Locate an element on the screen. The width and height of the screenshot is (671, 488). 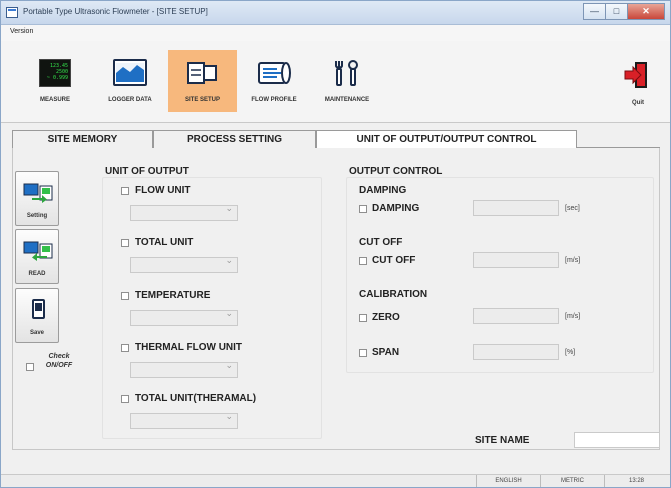
flow-unit-checkbox is located at coordinates (125, 191).